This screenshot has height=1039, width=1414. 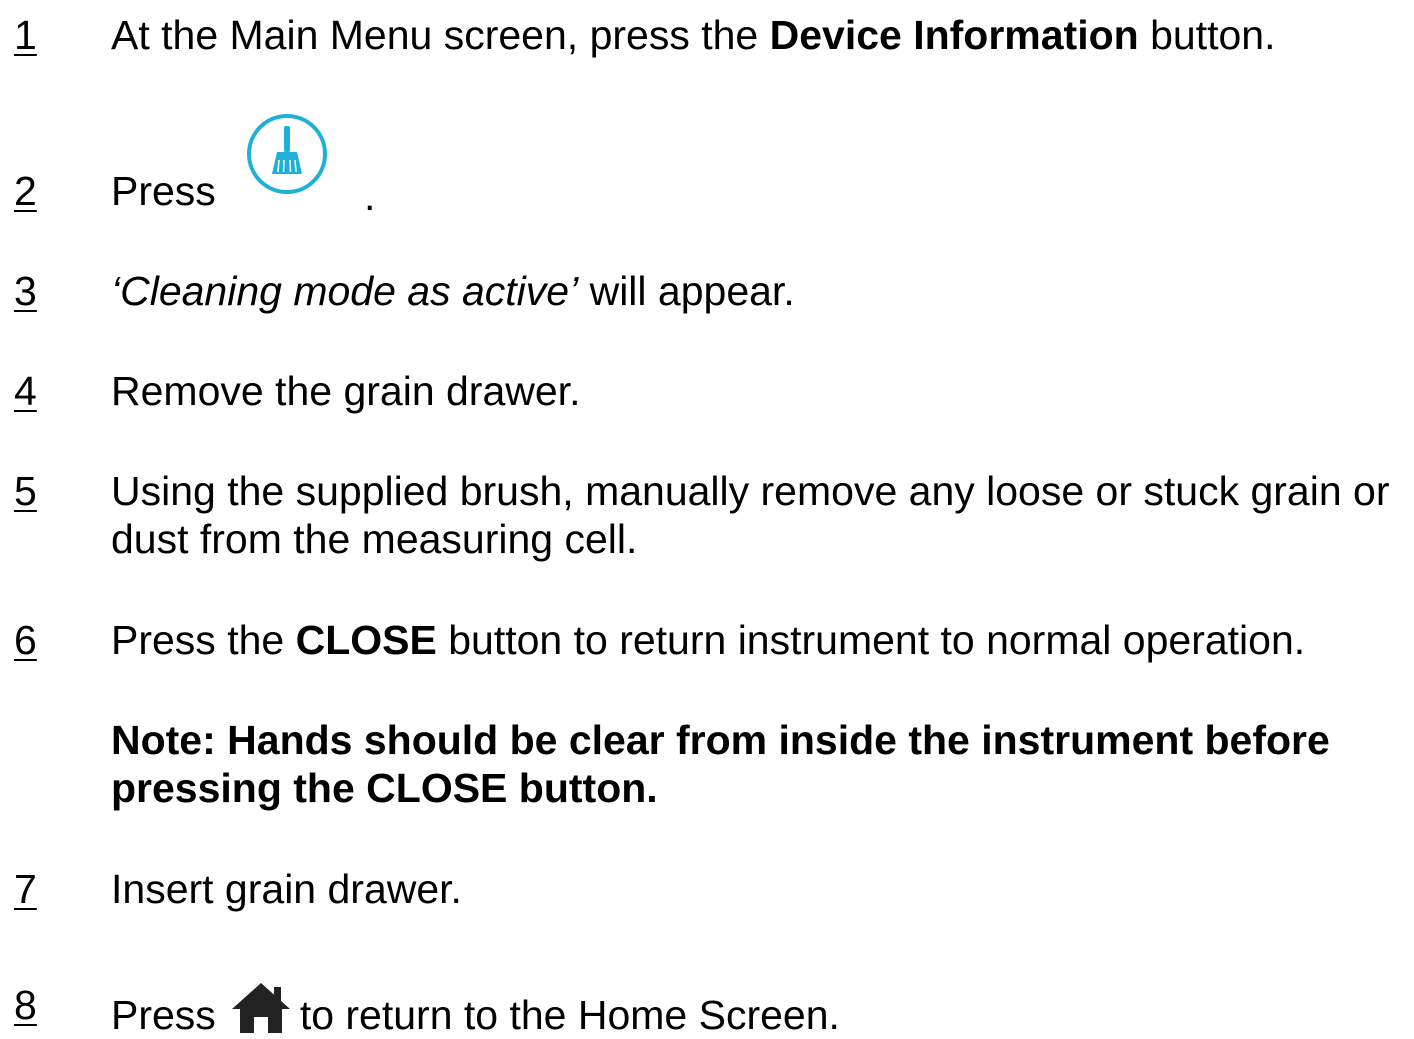 I want to click on brush-icon, so click(x=287, y=154).